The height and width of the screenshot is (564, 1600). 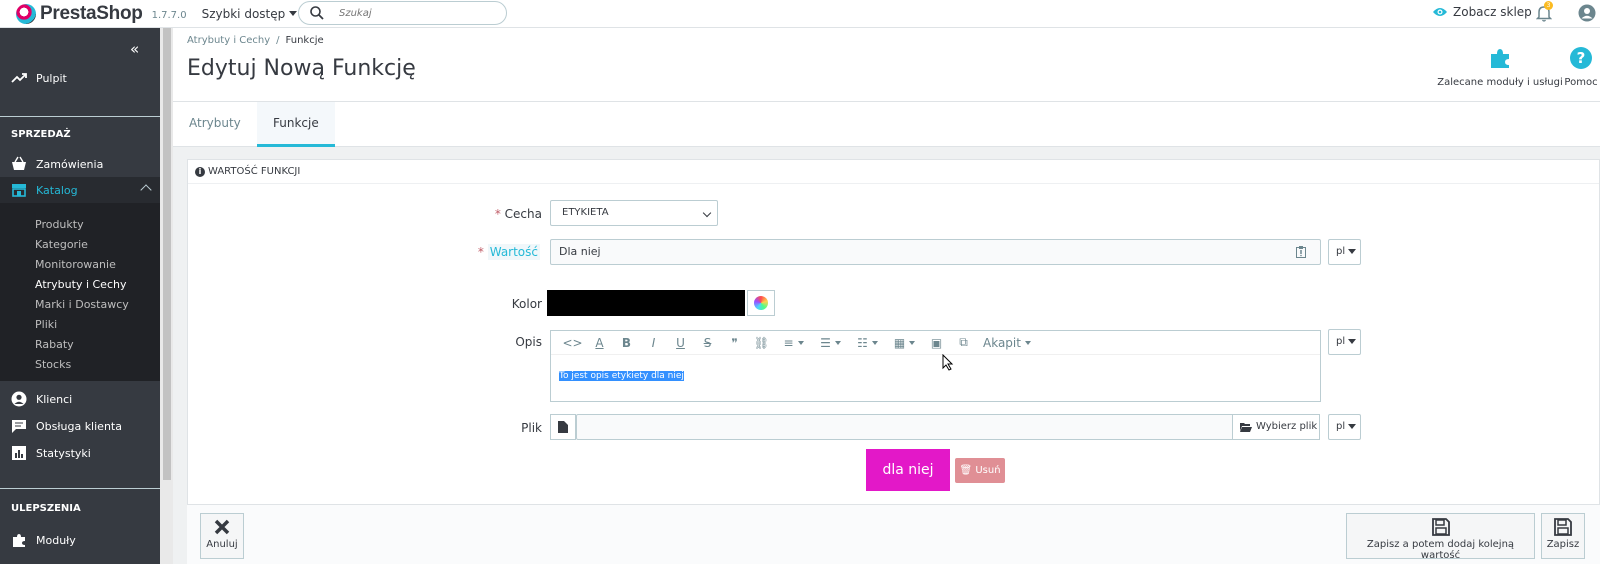 What do you see at coordinates (54, 344) in the screenshot?
I see `sidebar-subitem-discounts: Rabaty` at bounding box center [54, 344].